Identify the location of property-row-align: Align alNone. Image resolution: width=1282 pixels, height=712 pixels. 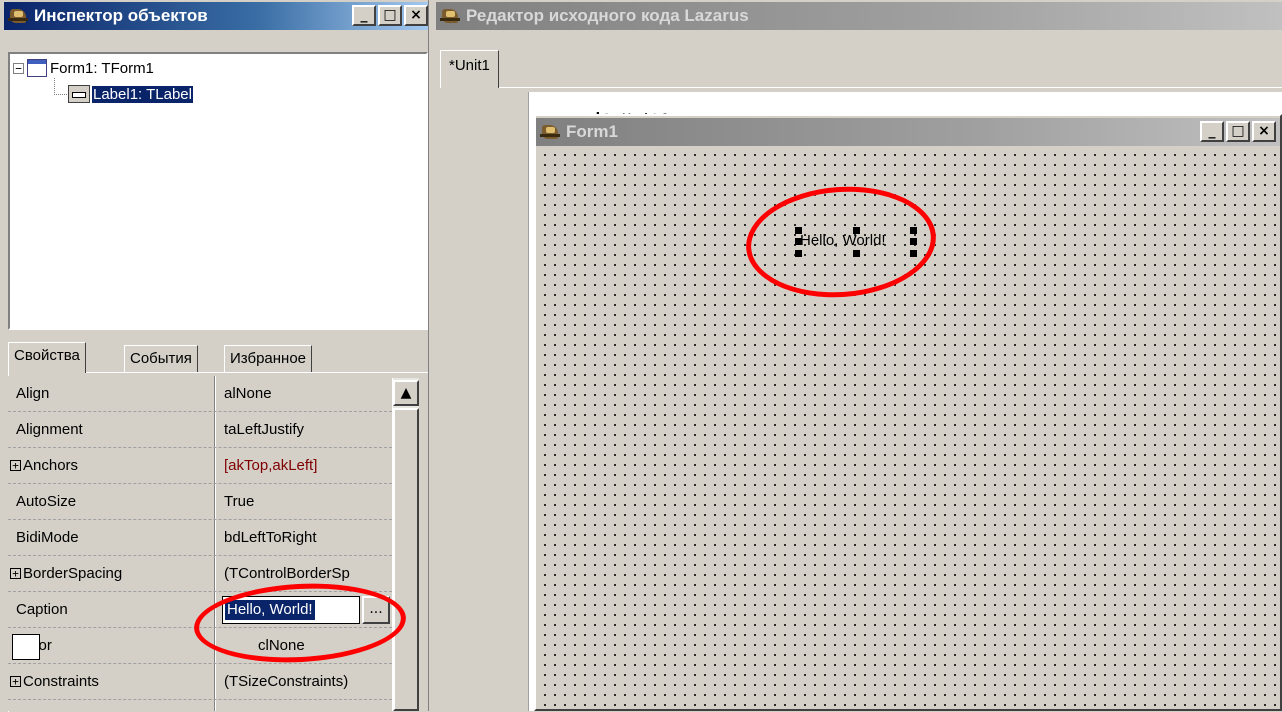
(200, 394).